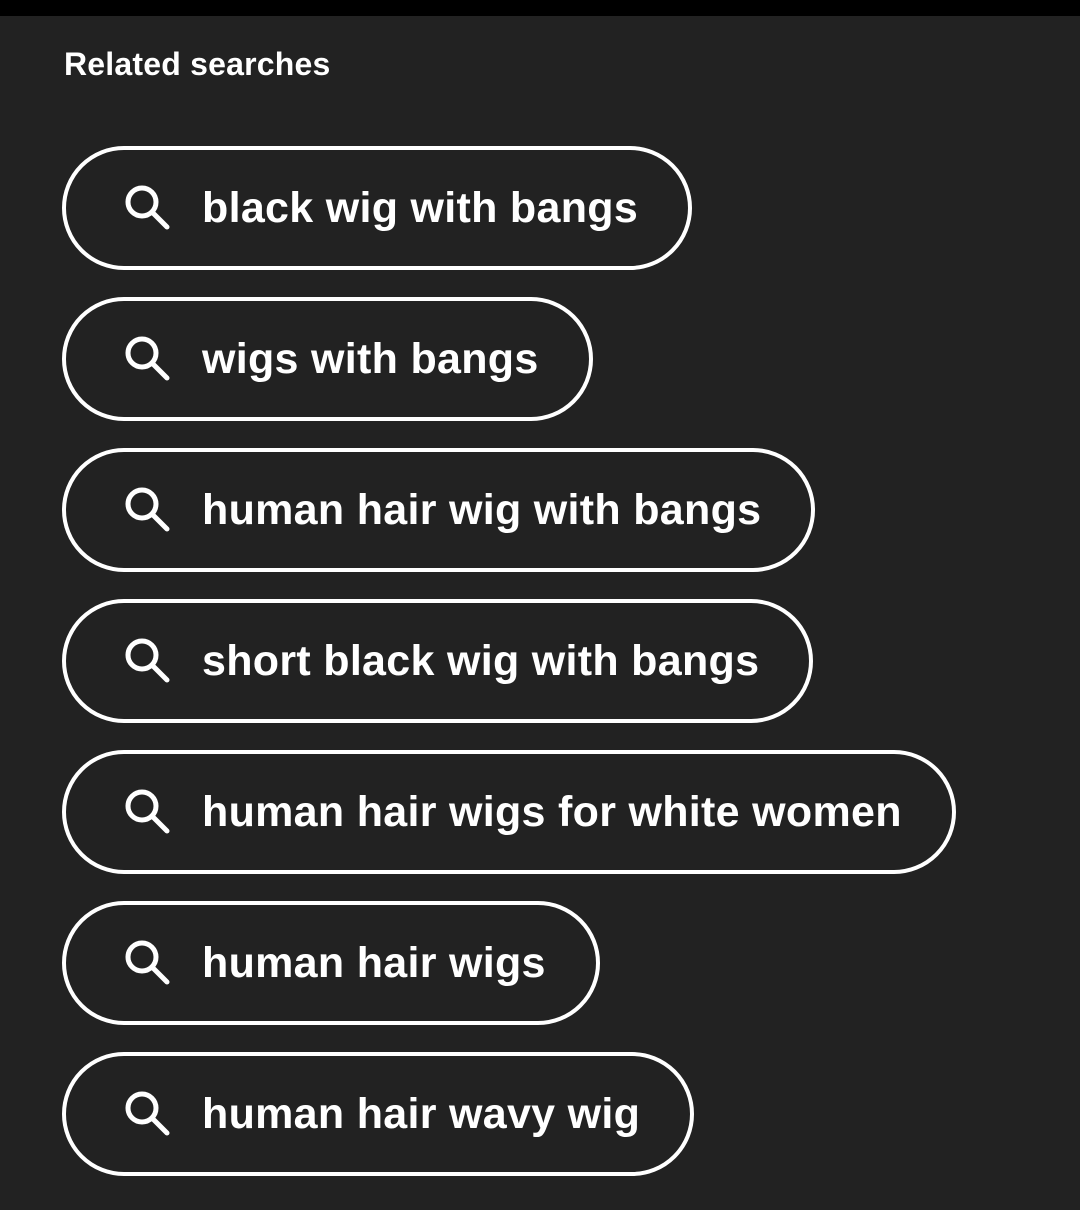 Image resolution: width=1080 pixels, height=1210 pixels. Describe the element at coordinates (420, 207) in the screenshot. I see `related-search-label: black wig with bangs` at that location.